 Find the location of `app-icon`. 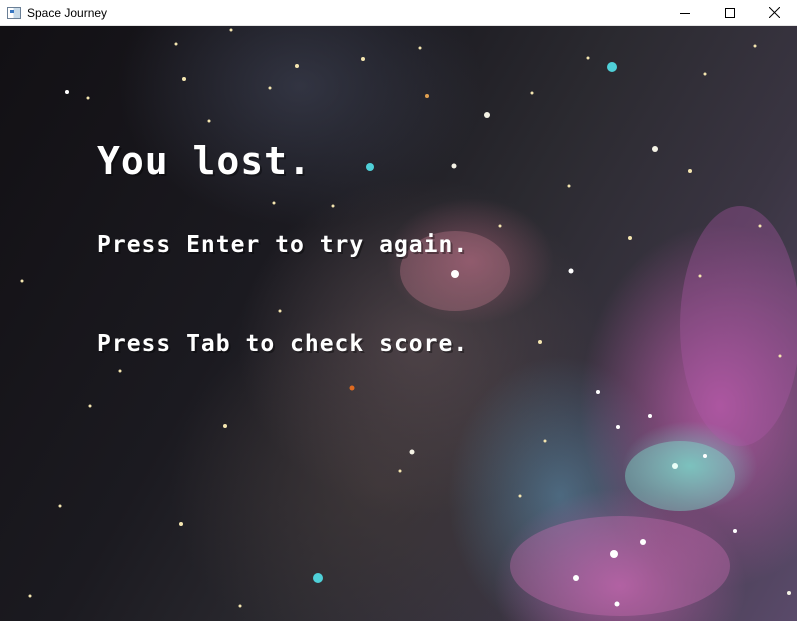

app-icon is located at coordinates (14, 12).